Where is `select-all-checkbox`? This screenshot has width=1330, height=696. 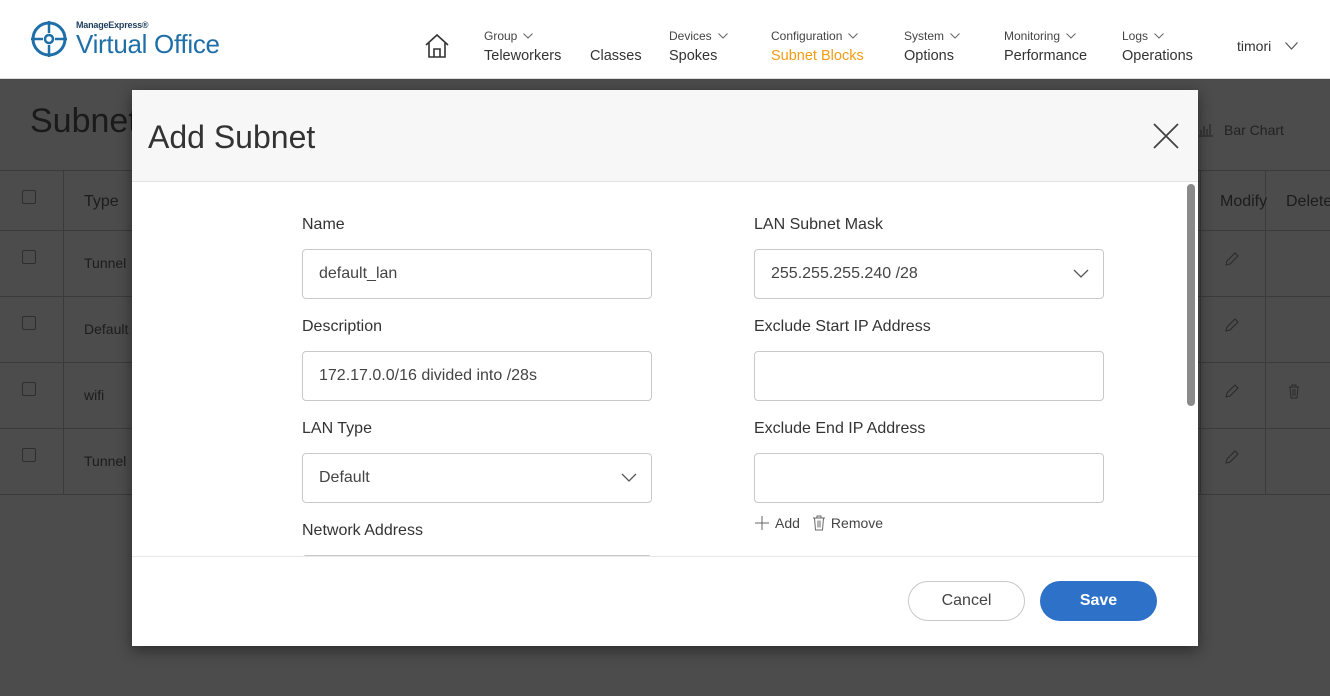
select-all-checkbox is located at coordinates (29, 197).